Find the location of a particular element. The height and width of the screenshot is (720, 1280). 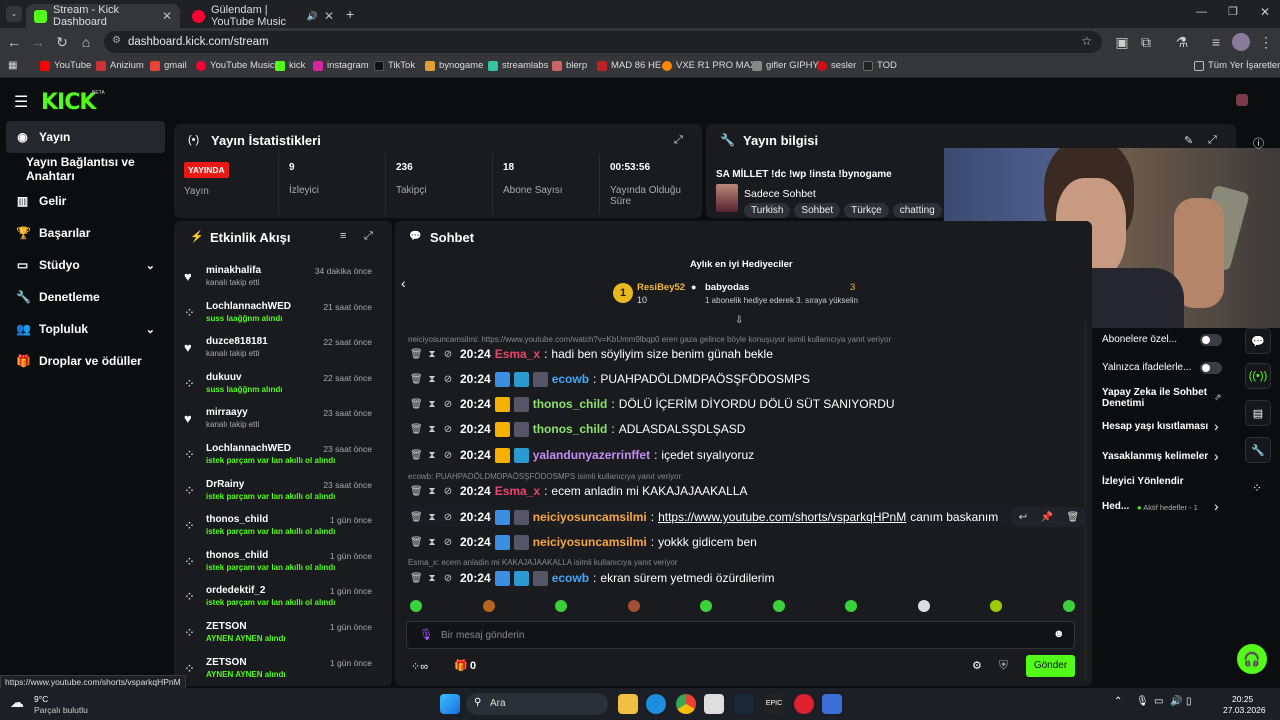

close-icon: ✕ is located at coordinates (329, 16).